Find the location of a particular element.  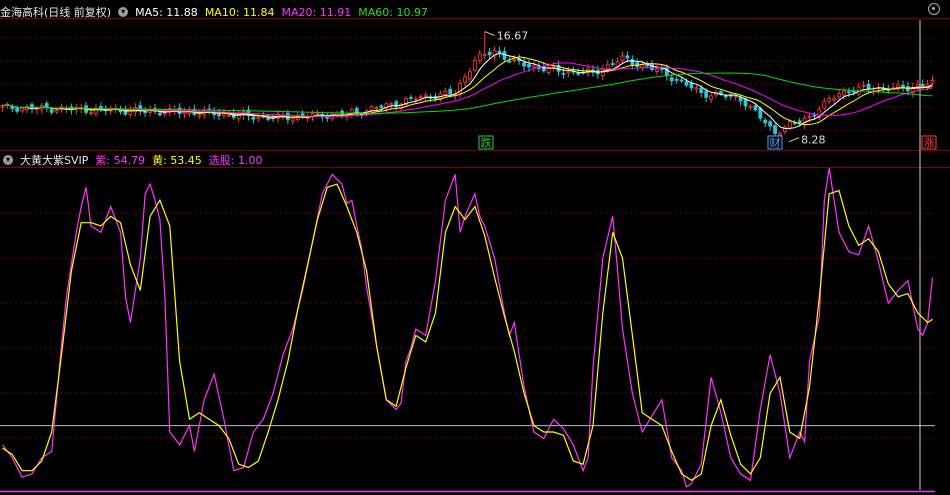

purple-value-label: 紫: 54.79 is located at coordinates (120, 160).